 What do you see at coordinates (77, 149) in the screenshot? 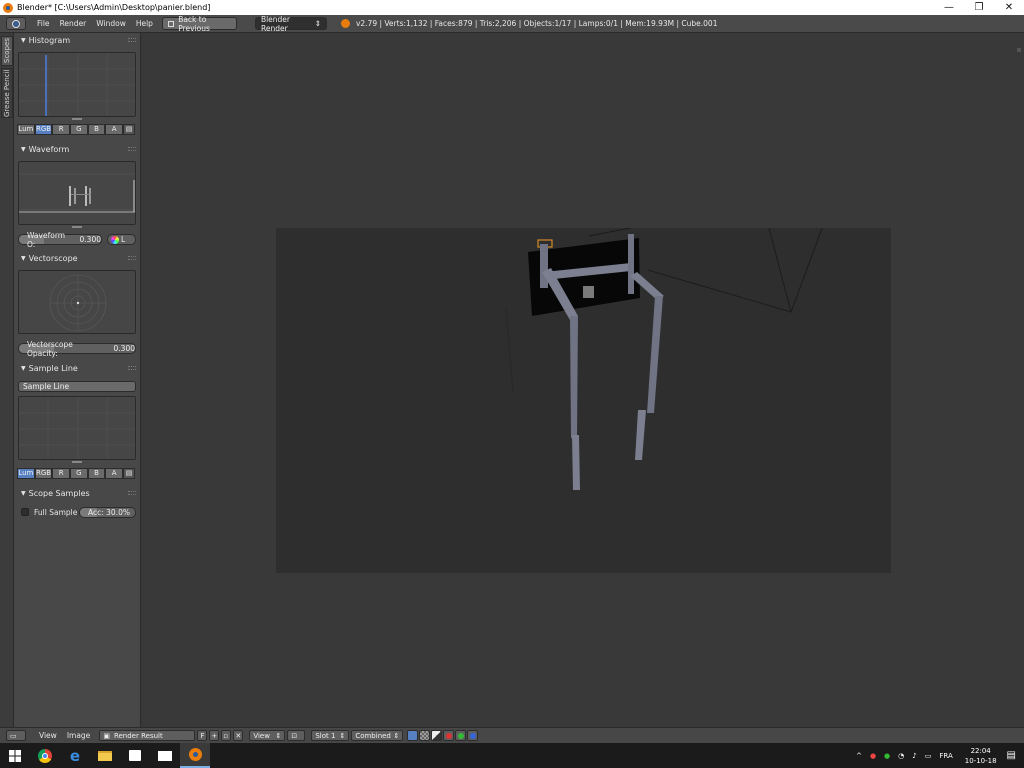
I see `waveform-panel-header: ▼ Waveform` at bounding box center [77, 149].